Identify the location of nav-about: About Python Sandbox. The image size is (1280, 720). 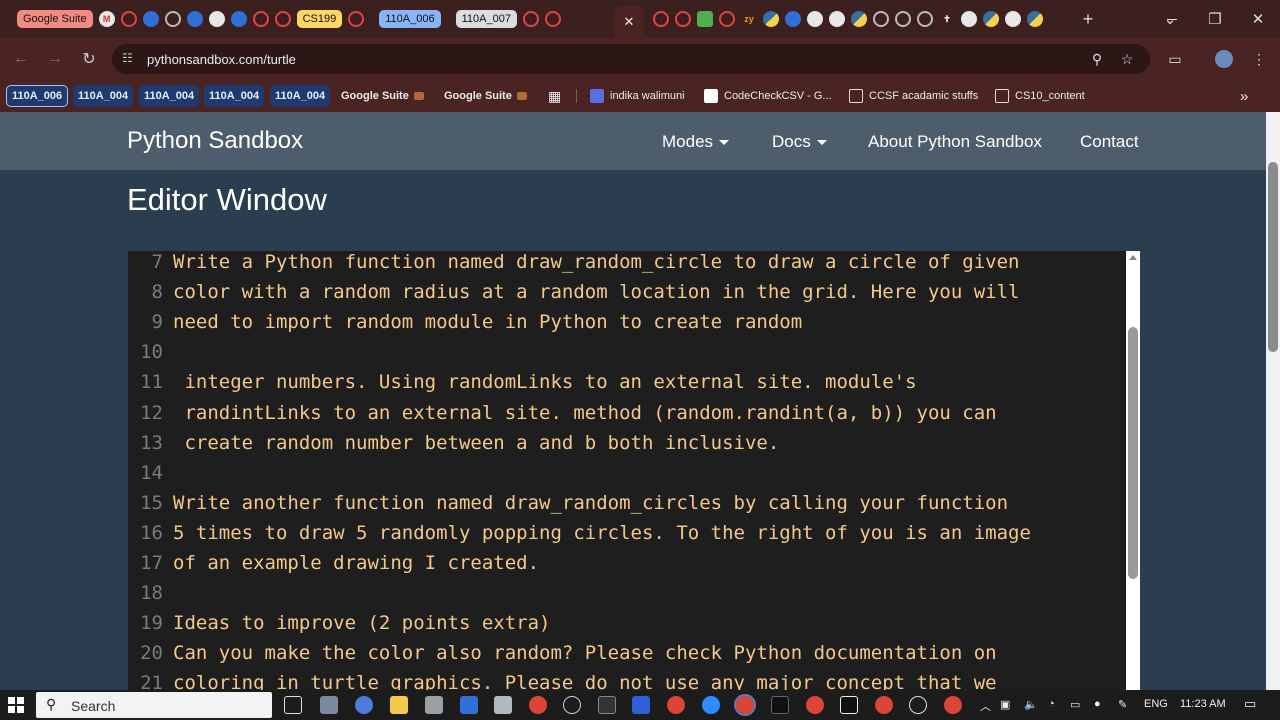
(955, 142).